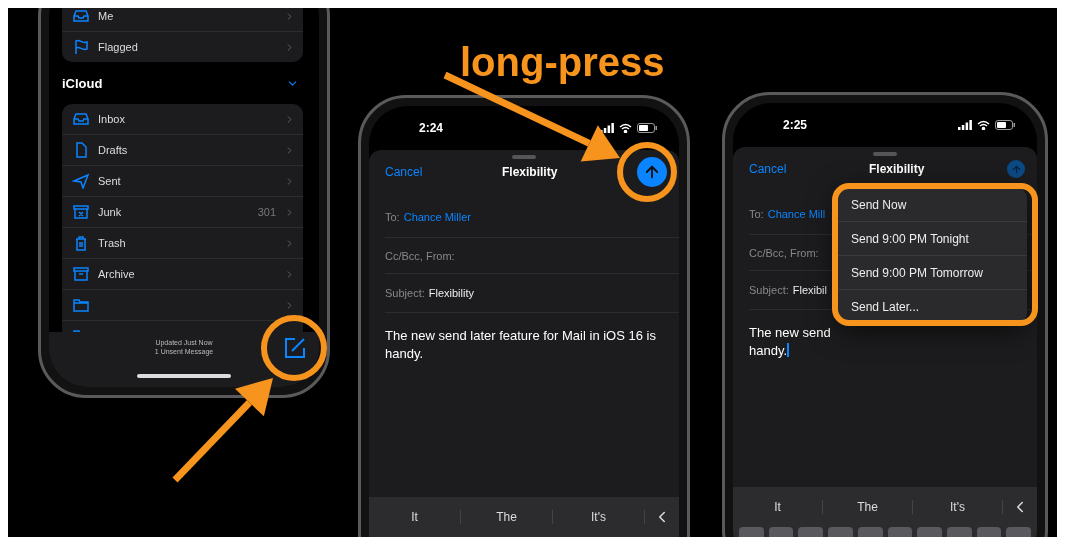 This screenshot has width=1067, height=537. I want to click on folder-icon, so click(81, 305).